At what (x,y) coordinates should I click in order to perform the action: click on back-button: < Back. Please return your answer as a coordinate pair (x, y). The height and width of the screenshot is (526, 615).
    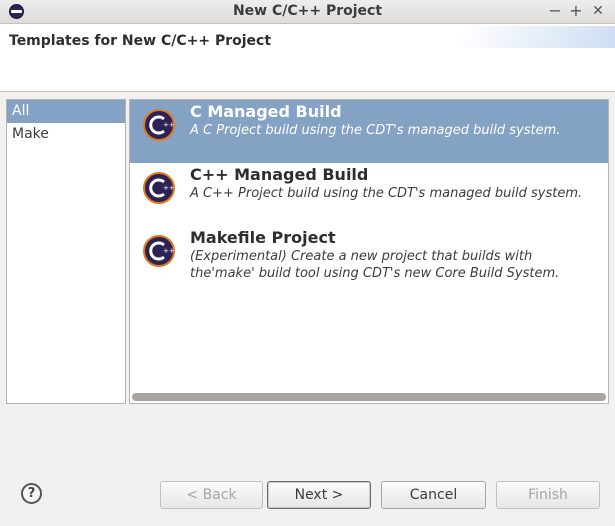
    Looking at the image, I should click on (211, 495).